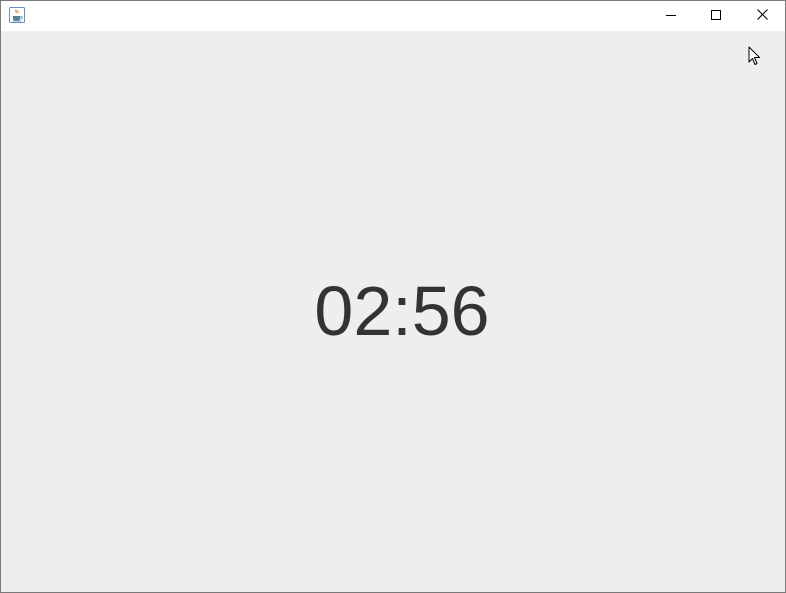 The width and height of the screenshot is (786, 593). I want to click on close-button, so click(762, 16).